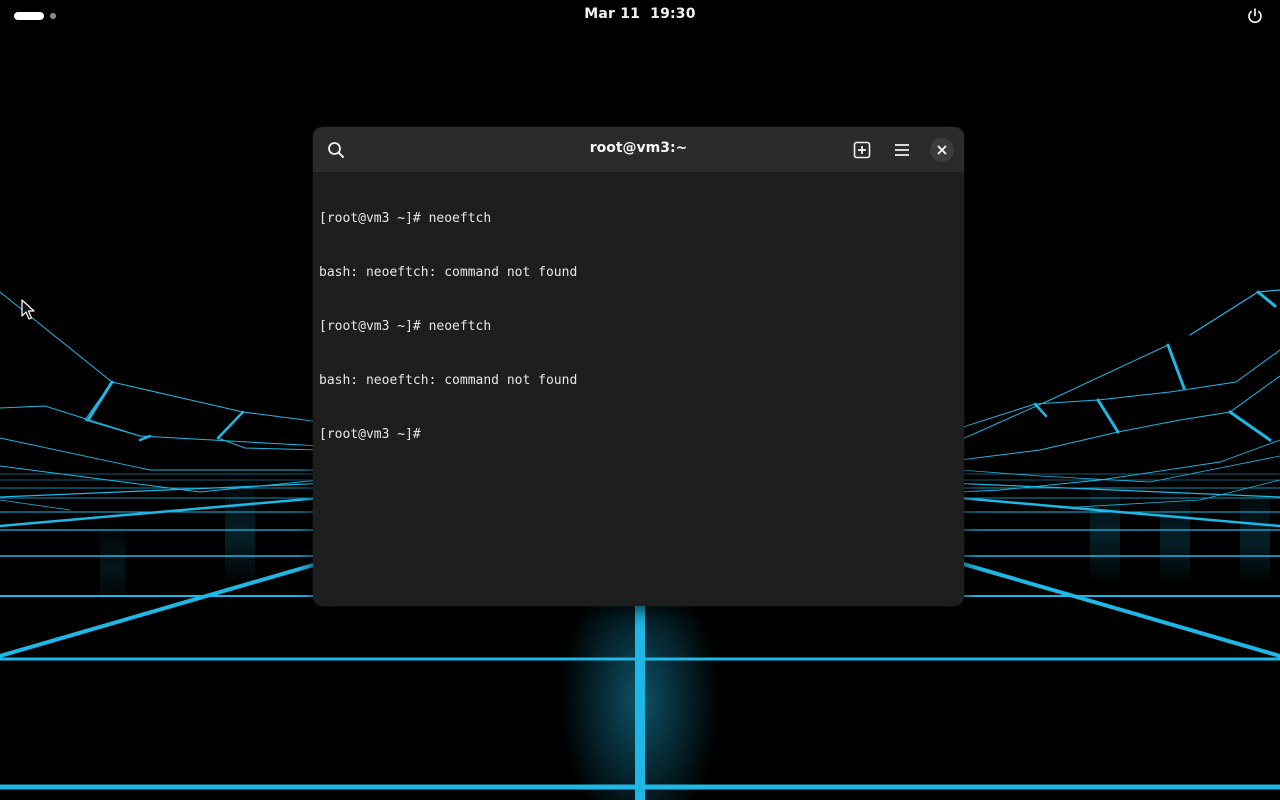  What do you see at coordinates (612, 14) in the screenshot?
I see `clock-date: Mar 11` at bounding box center [612, 14].